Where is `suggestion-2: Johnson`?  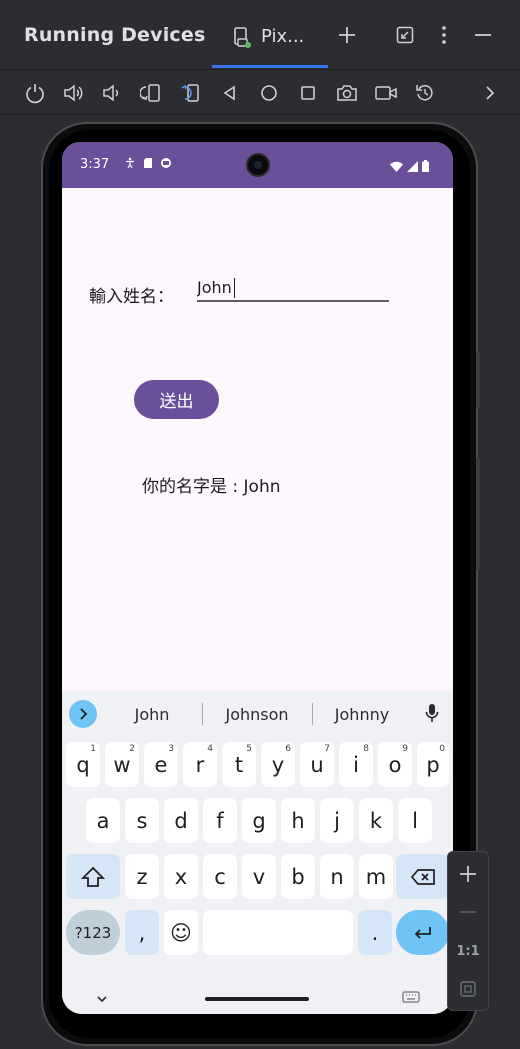 suggestion-2: Johnson is located at coordinates (257, 714).